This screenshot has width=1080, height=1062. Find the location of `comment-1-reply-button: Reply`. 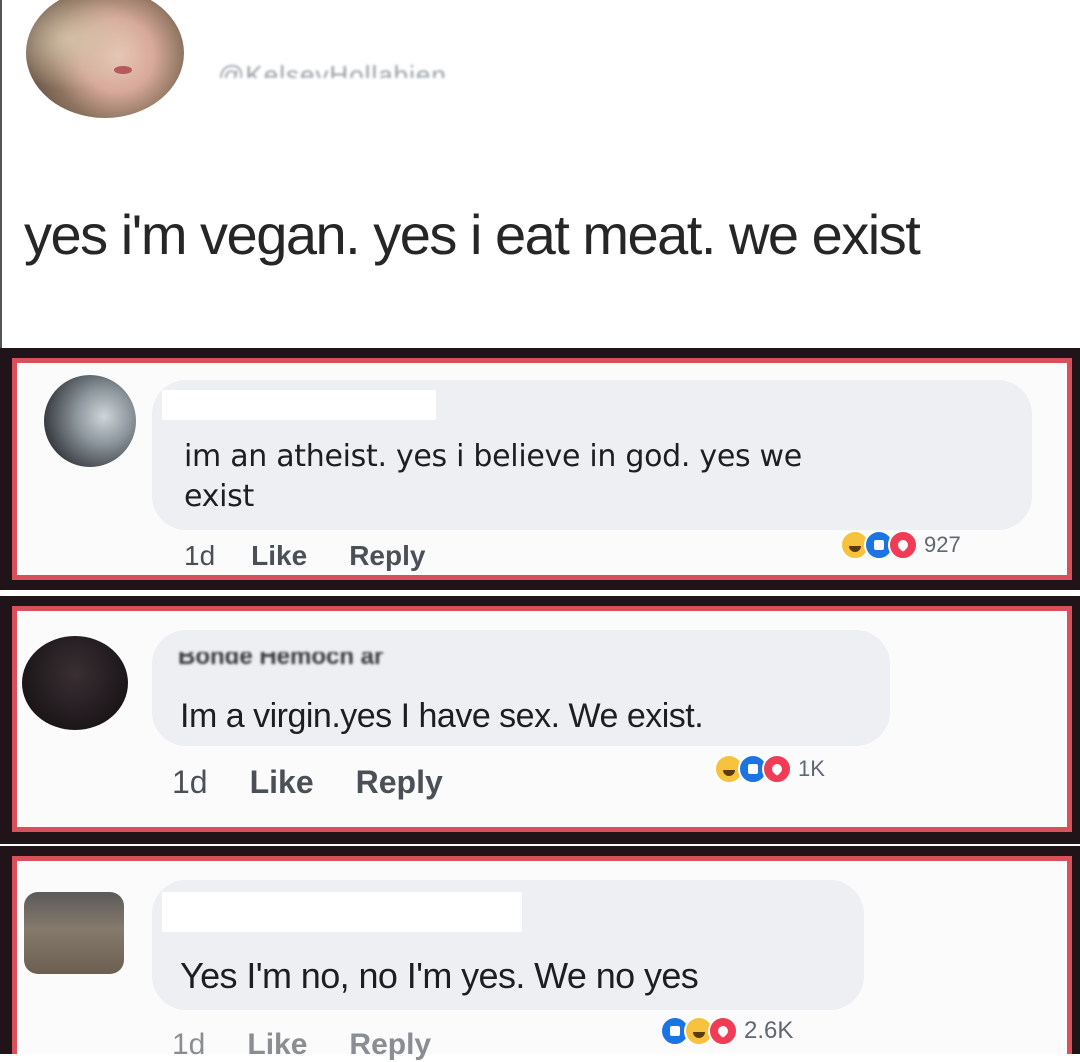

comment-1-reply-button: Reply is located at coordinates (387, 556).